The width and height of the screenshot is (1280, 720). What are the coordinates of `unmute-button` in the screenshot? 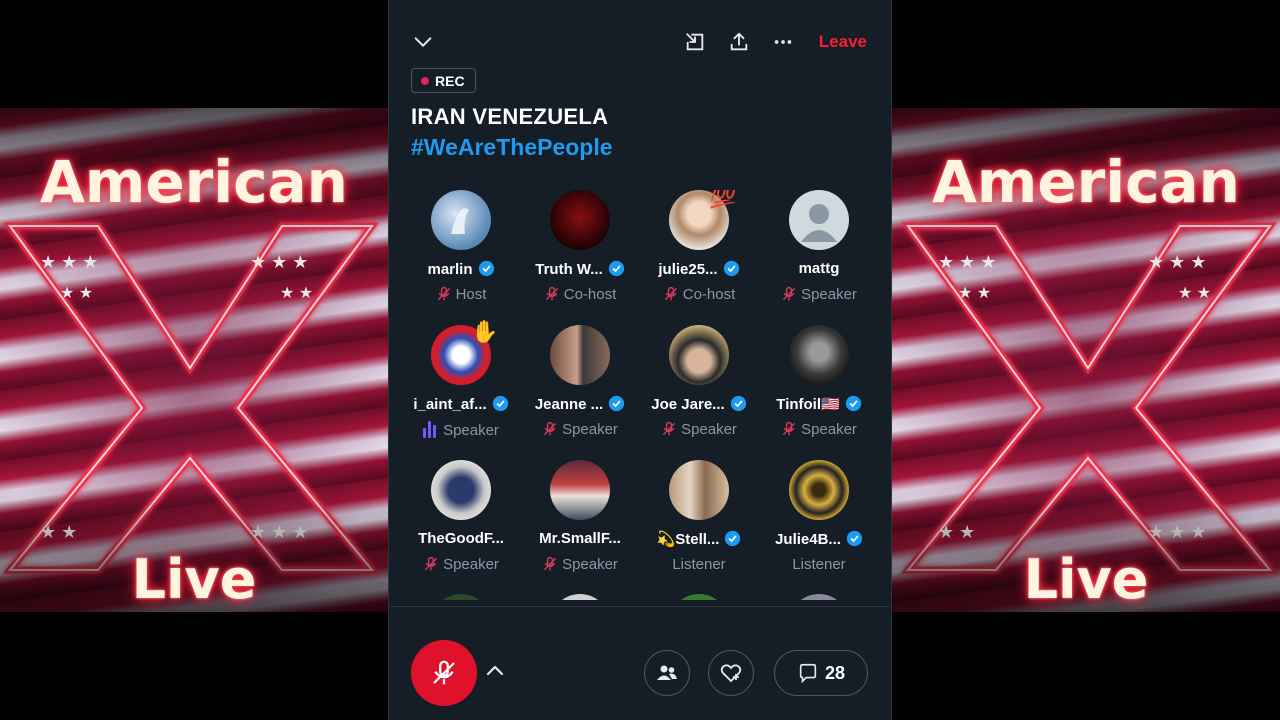 It's located at (444, 673).